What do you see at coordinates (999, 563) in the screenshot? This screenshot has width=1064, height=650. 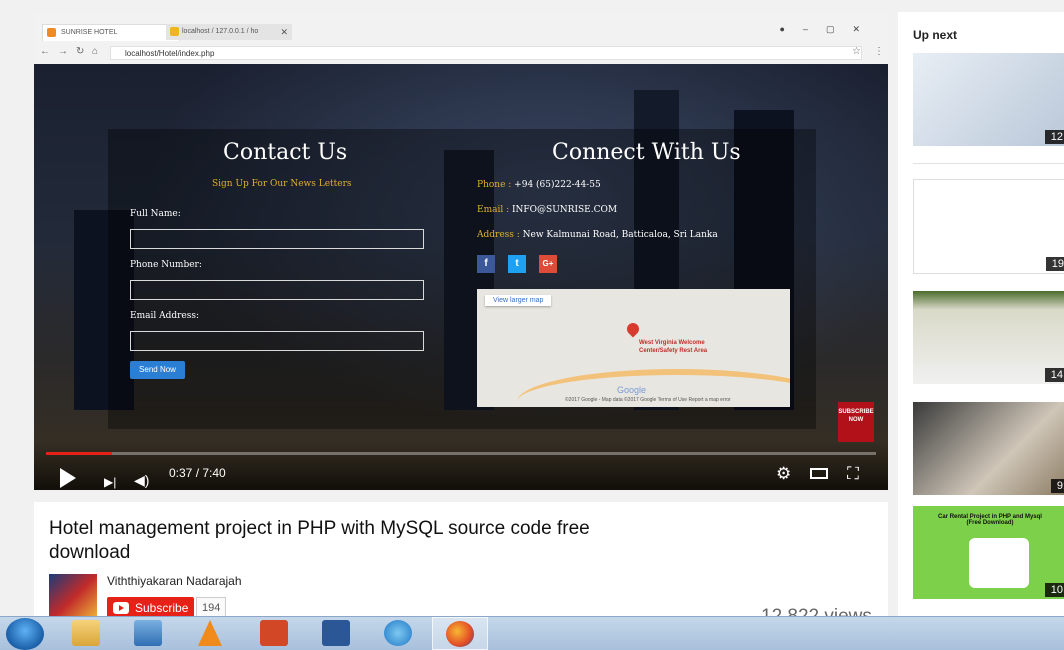 I see `car-key-icon` at bounding box center [999, 563].